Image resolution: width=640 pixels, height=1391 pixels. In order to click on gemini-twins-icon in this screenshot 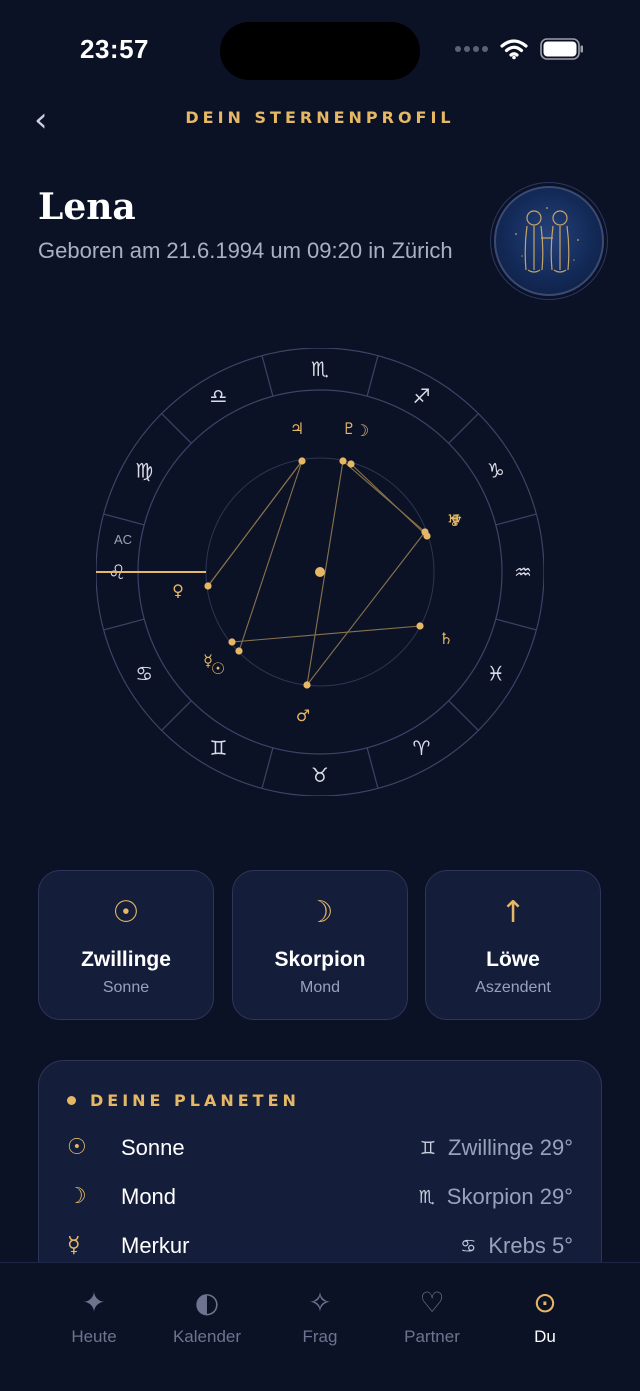, I will do `click(547, 240)`.